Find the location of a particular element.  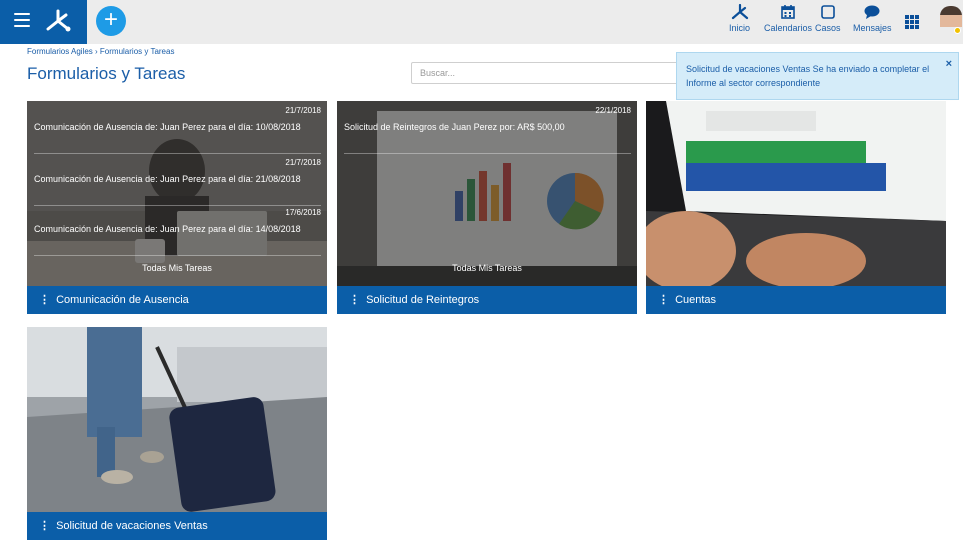

nav-mensajes: Mensajes is located at coordinates (872, 18).